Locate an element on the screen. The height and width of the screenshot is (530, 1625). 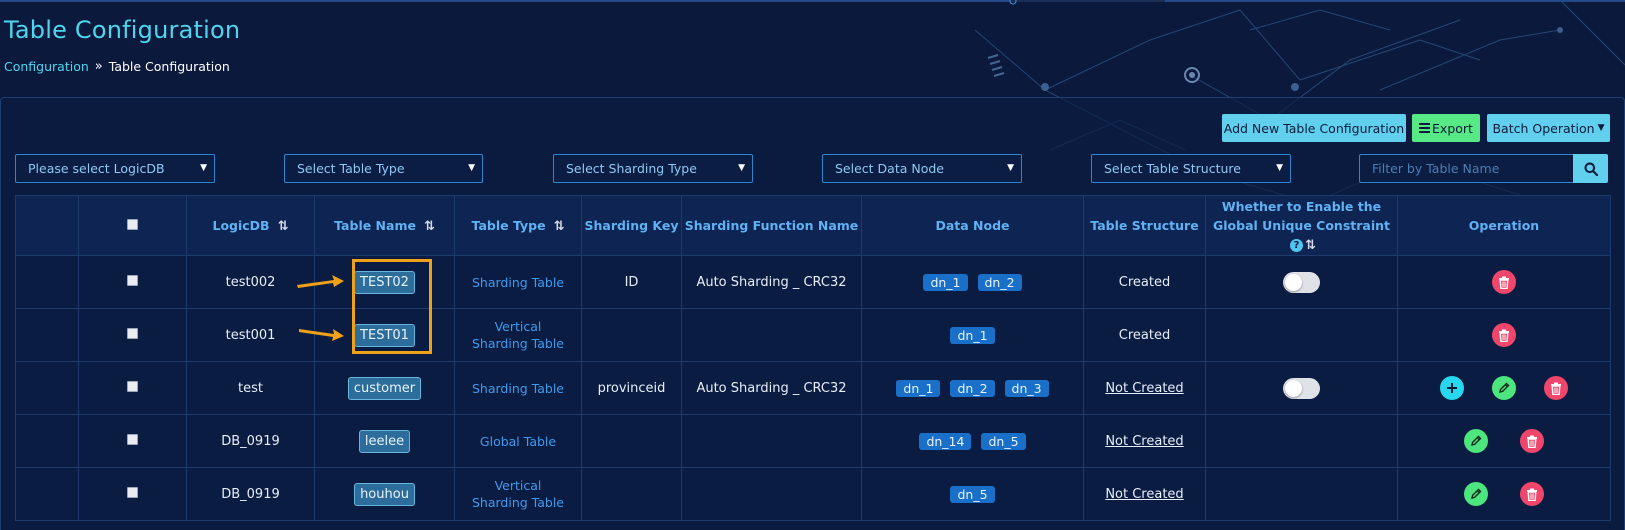
data-node-cell: dn_5 is located at coordinates (972, 494).